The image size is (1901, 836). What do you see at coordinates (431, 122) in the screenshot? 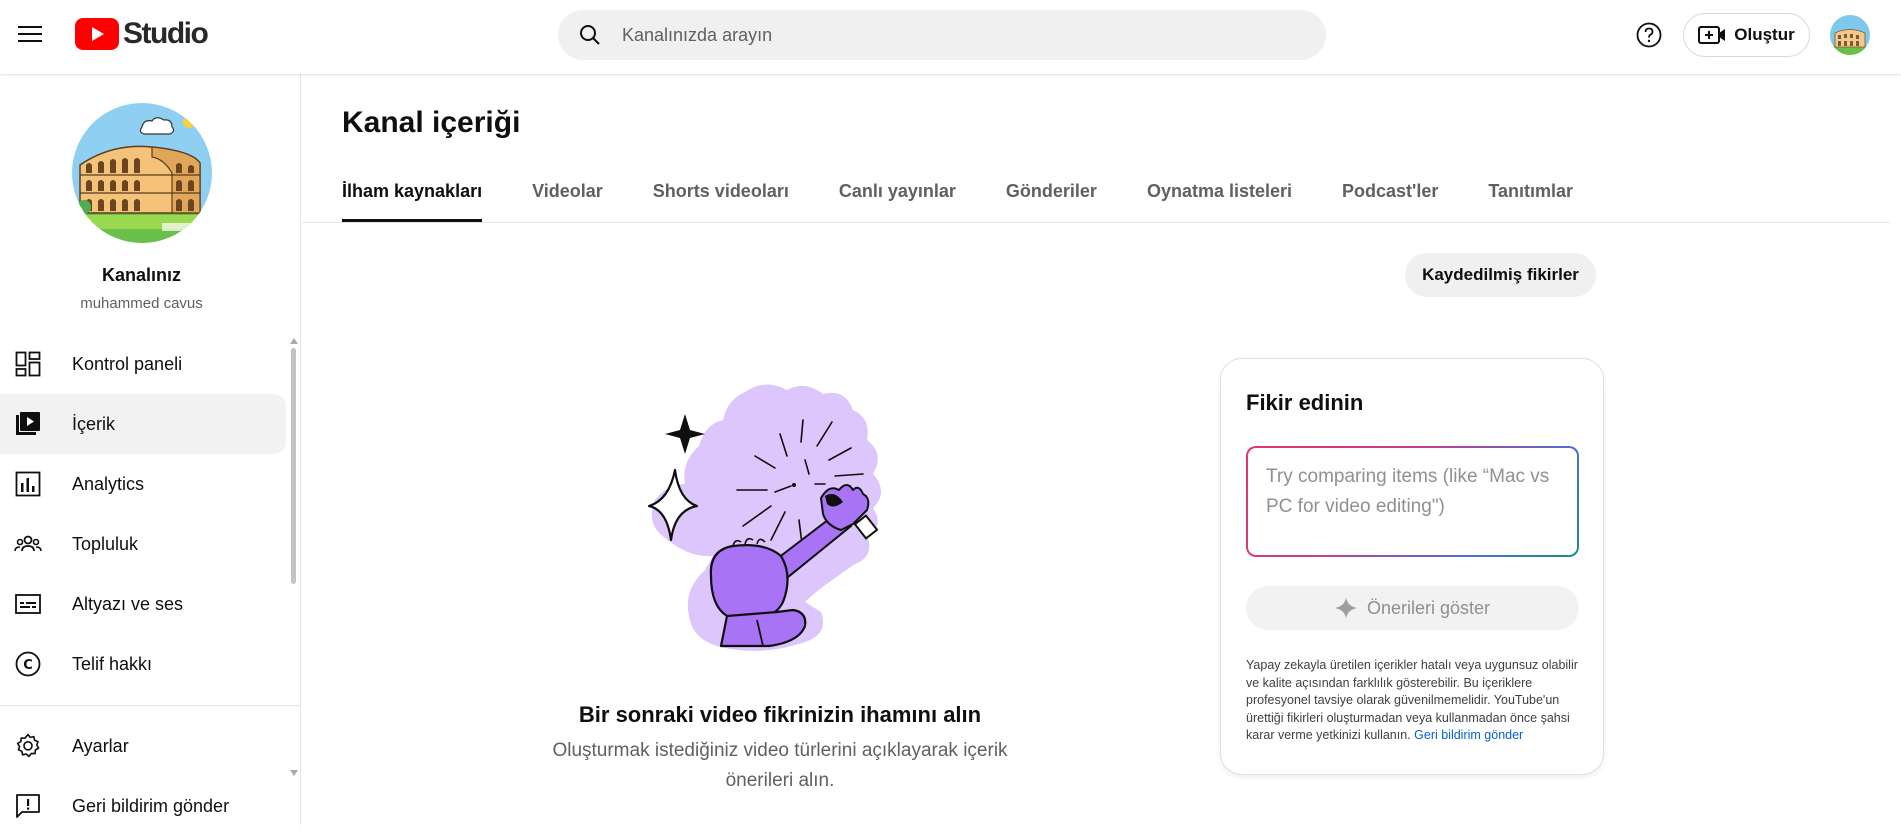
I see `page-title: Kanal içeriği` at bounding box center [431, 122].